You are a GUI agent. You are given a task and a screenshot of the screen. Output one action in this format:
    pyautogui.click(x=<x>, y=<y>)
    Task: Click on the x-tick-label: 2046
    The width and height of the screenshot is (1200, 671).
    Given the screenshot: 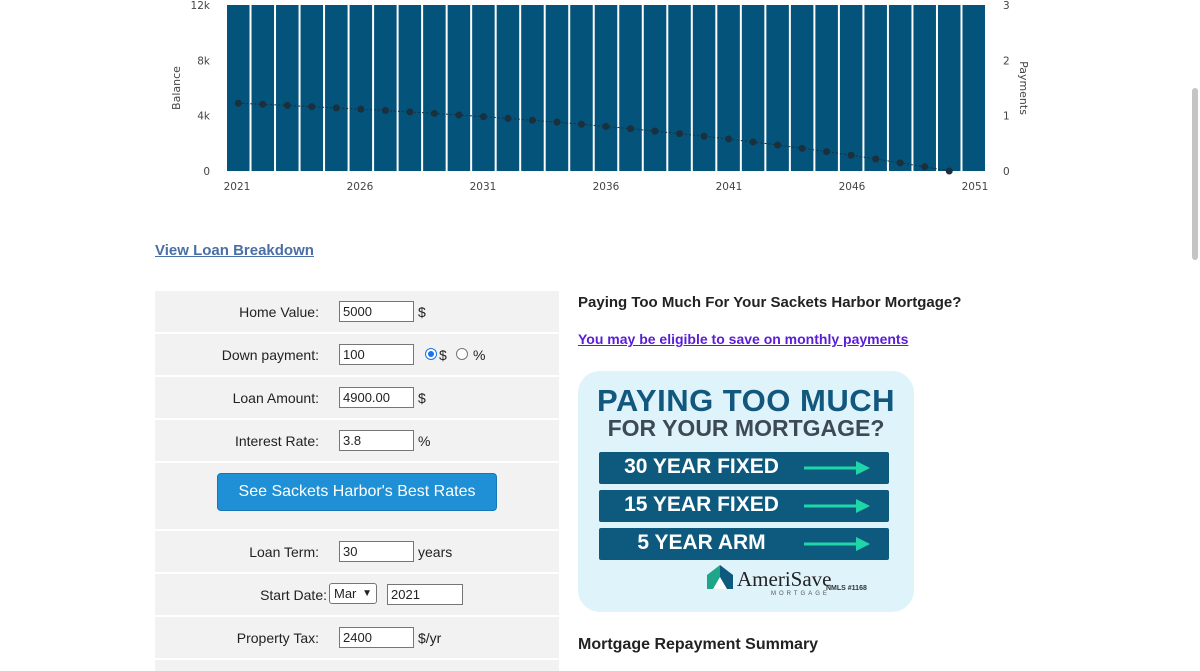 What is the action you would take?
    pyautogui.click(x=852, y=187)
    